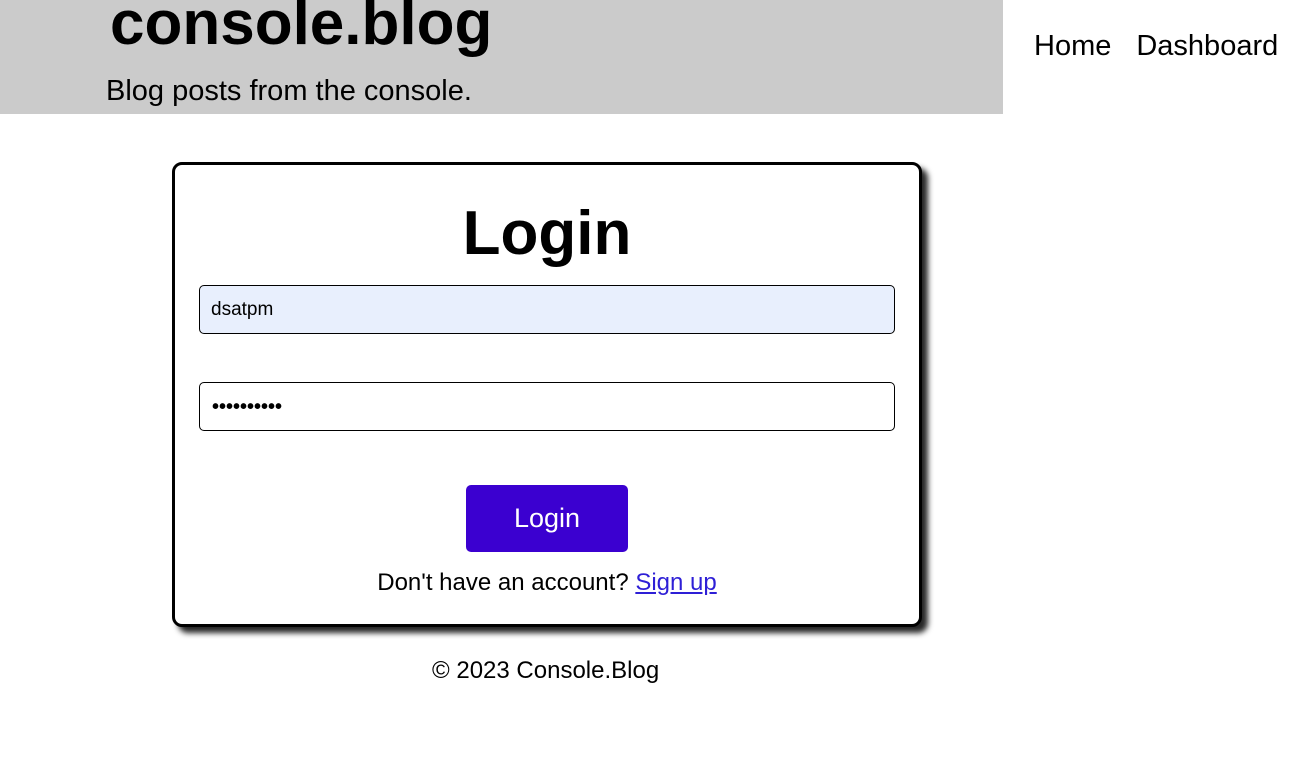 The image size is (1296, 762). What do you see at coordinates (1072, 46) in the screenshot?
I see `nav-home-link: Home` at bounding box center [1072, 46].